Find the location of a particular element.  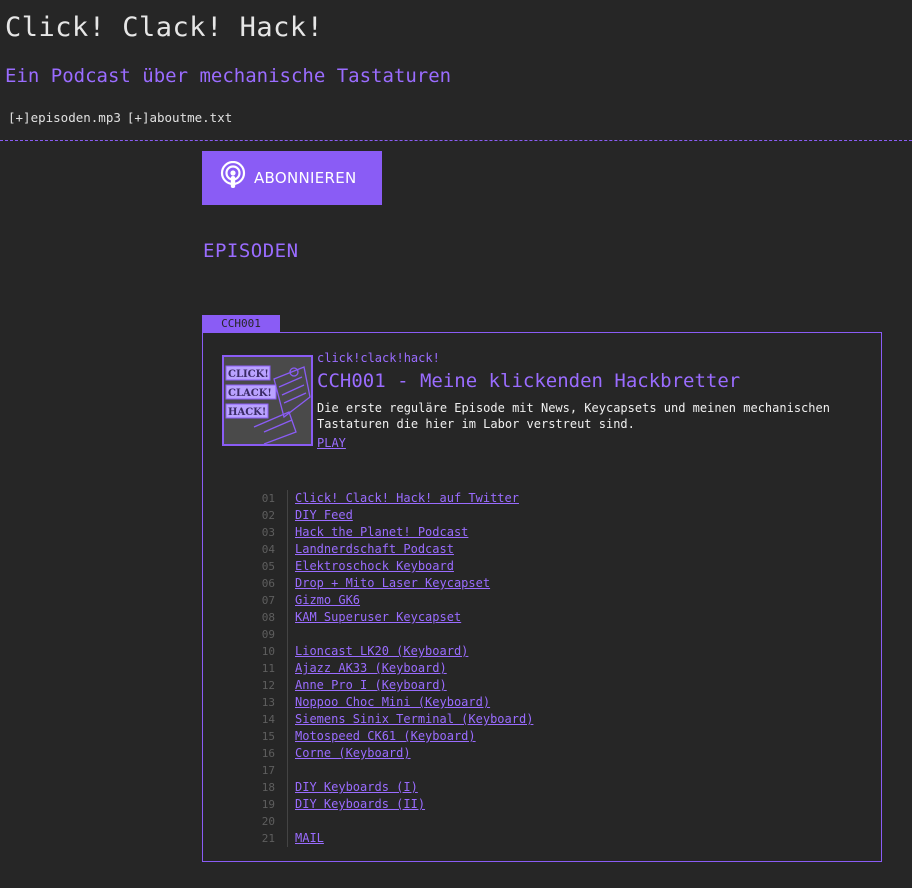

show-note-link: DIY Keyboards (II) is located at coordinates (360, 804).